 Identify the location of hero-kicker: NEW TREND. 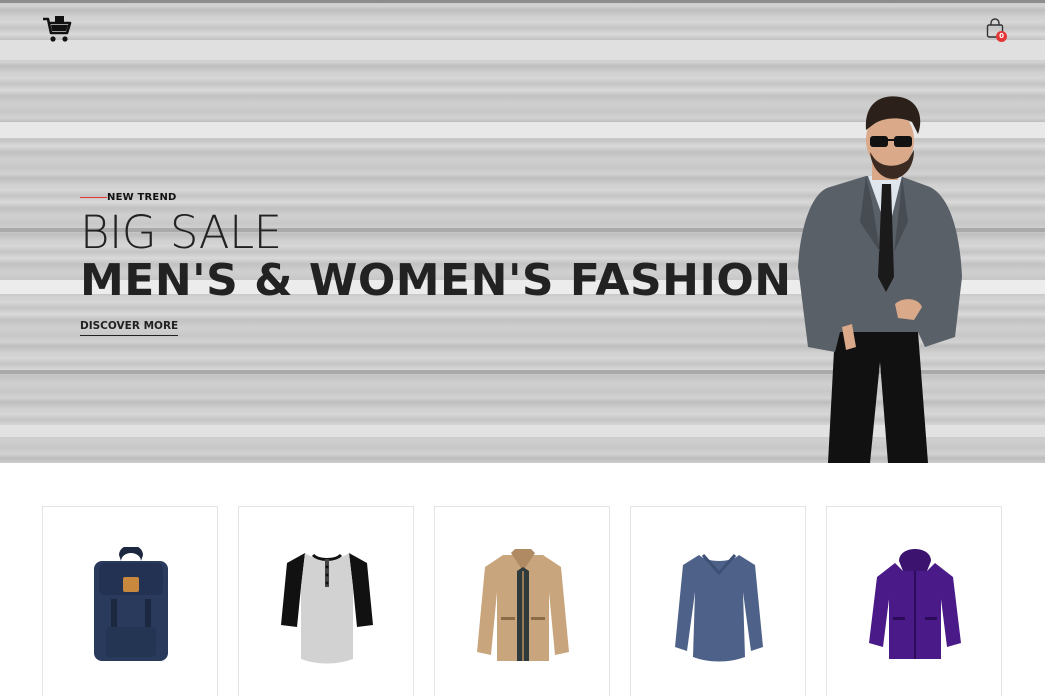
(128, 197).